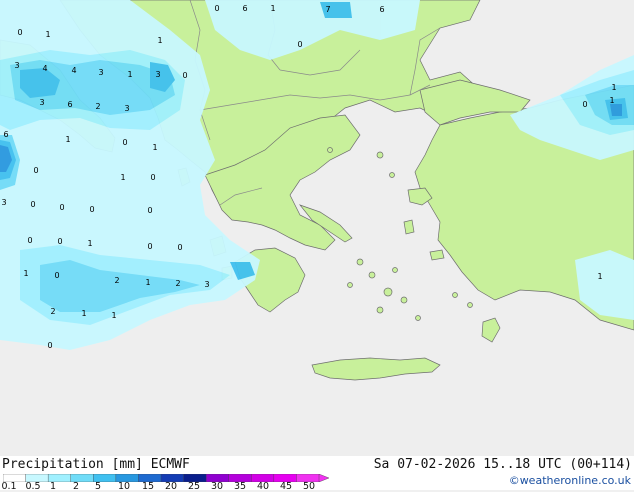 This screenshot has height=492, width=634. I want to click on legend-tick: 20, so click(171, 486).